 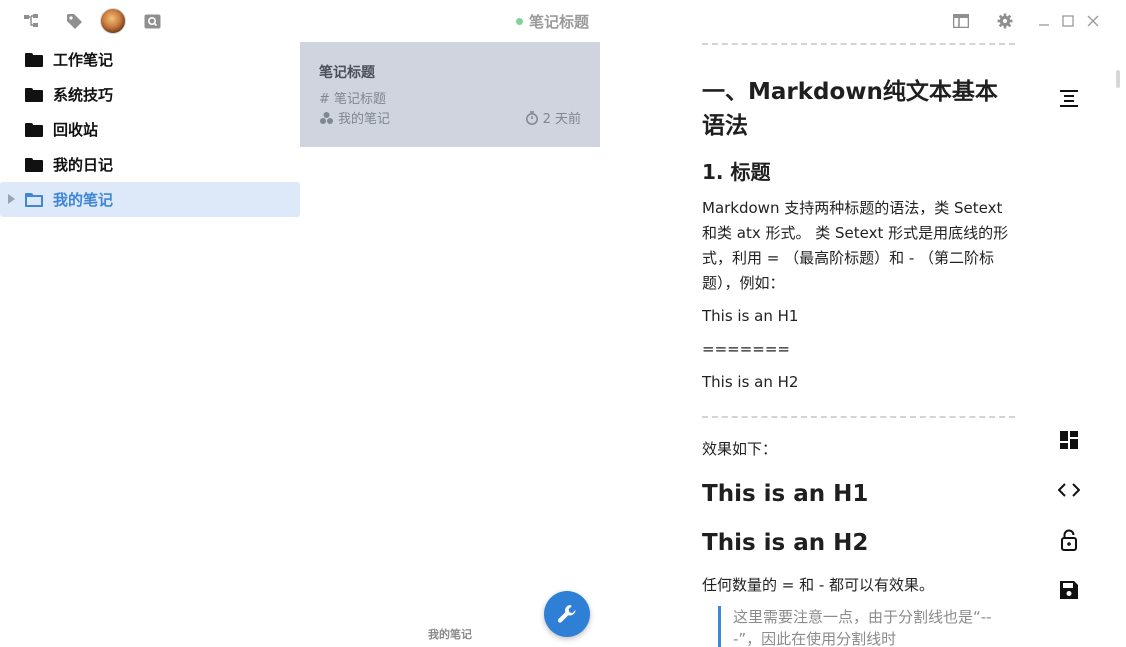 What do you see at coordinates (11, 199) in the screenshot?
I see `expand-caret-icon` at bounding box center [11, 199].